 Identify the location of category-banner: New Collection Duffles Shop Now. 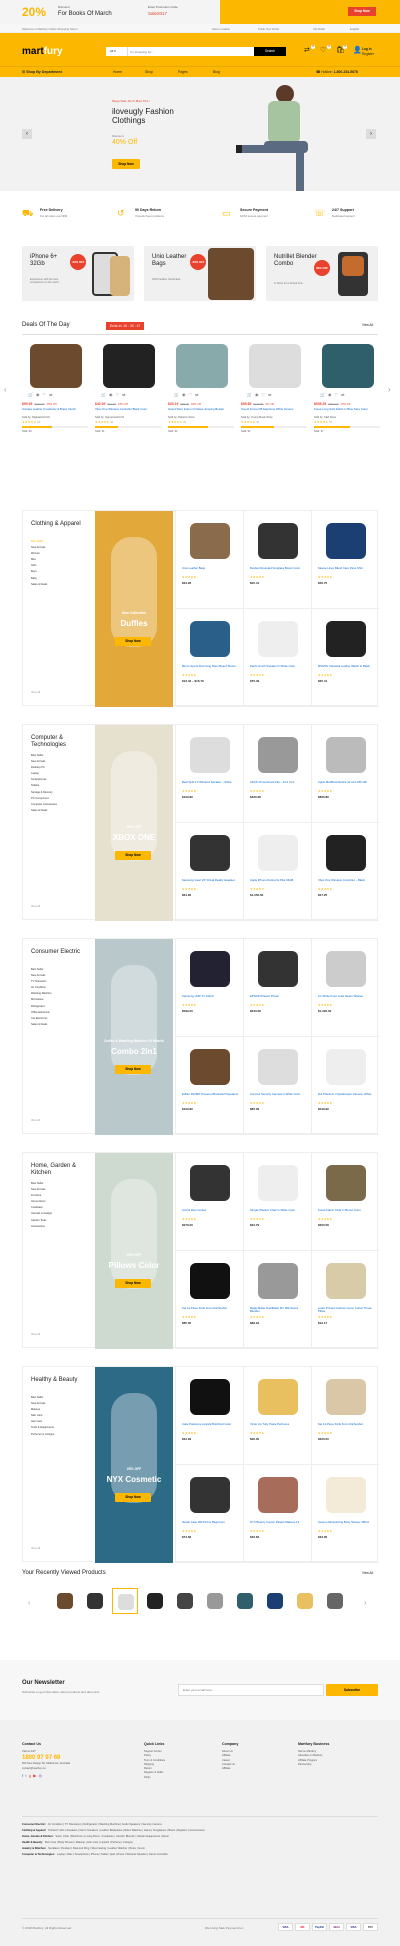
(134, 609).